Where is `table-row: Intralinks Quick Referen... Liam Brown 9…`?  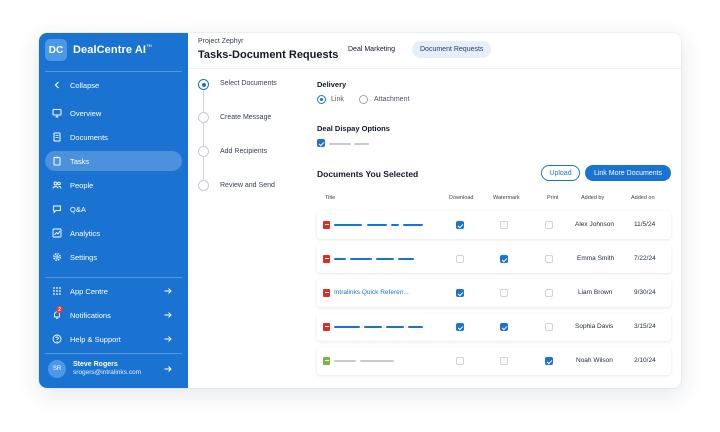 table-row: Intralinks Quick Referen... Liam Brown 9… is located at coordinates (494, 293).